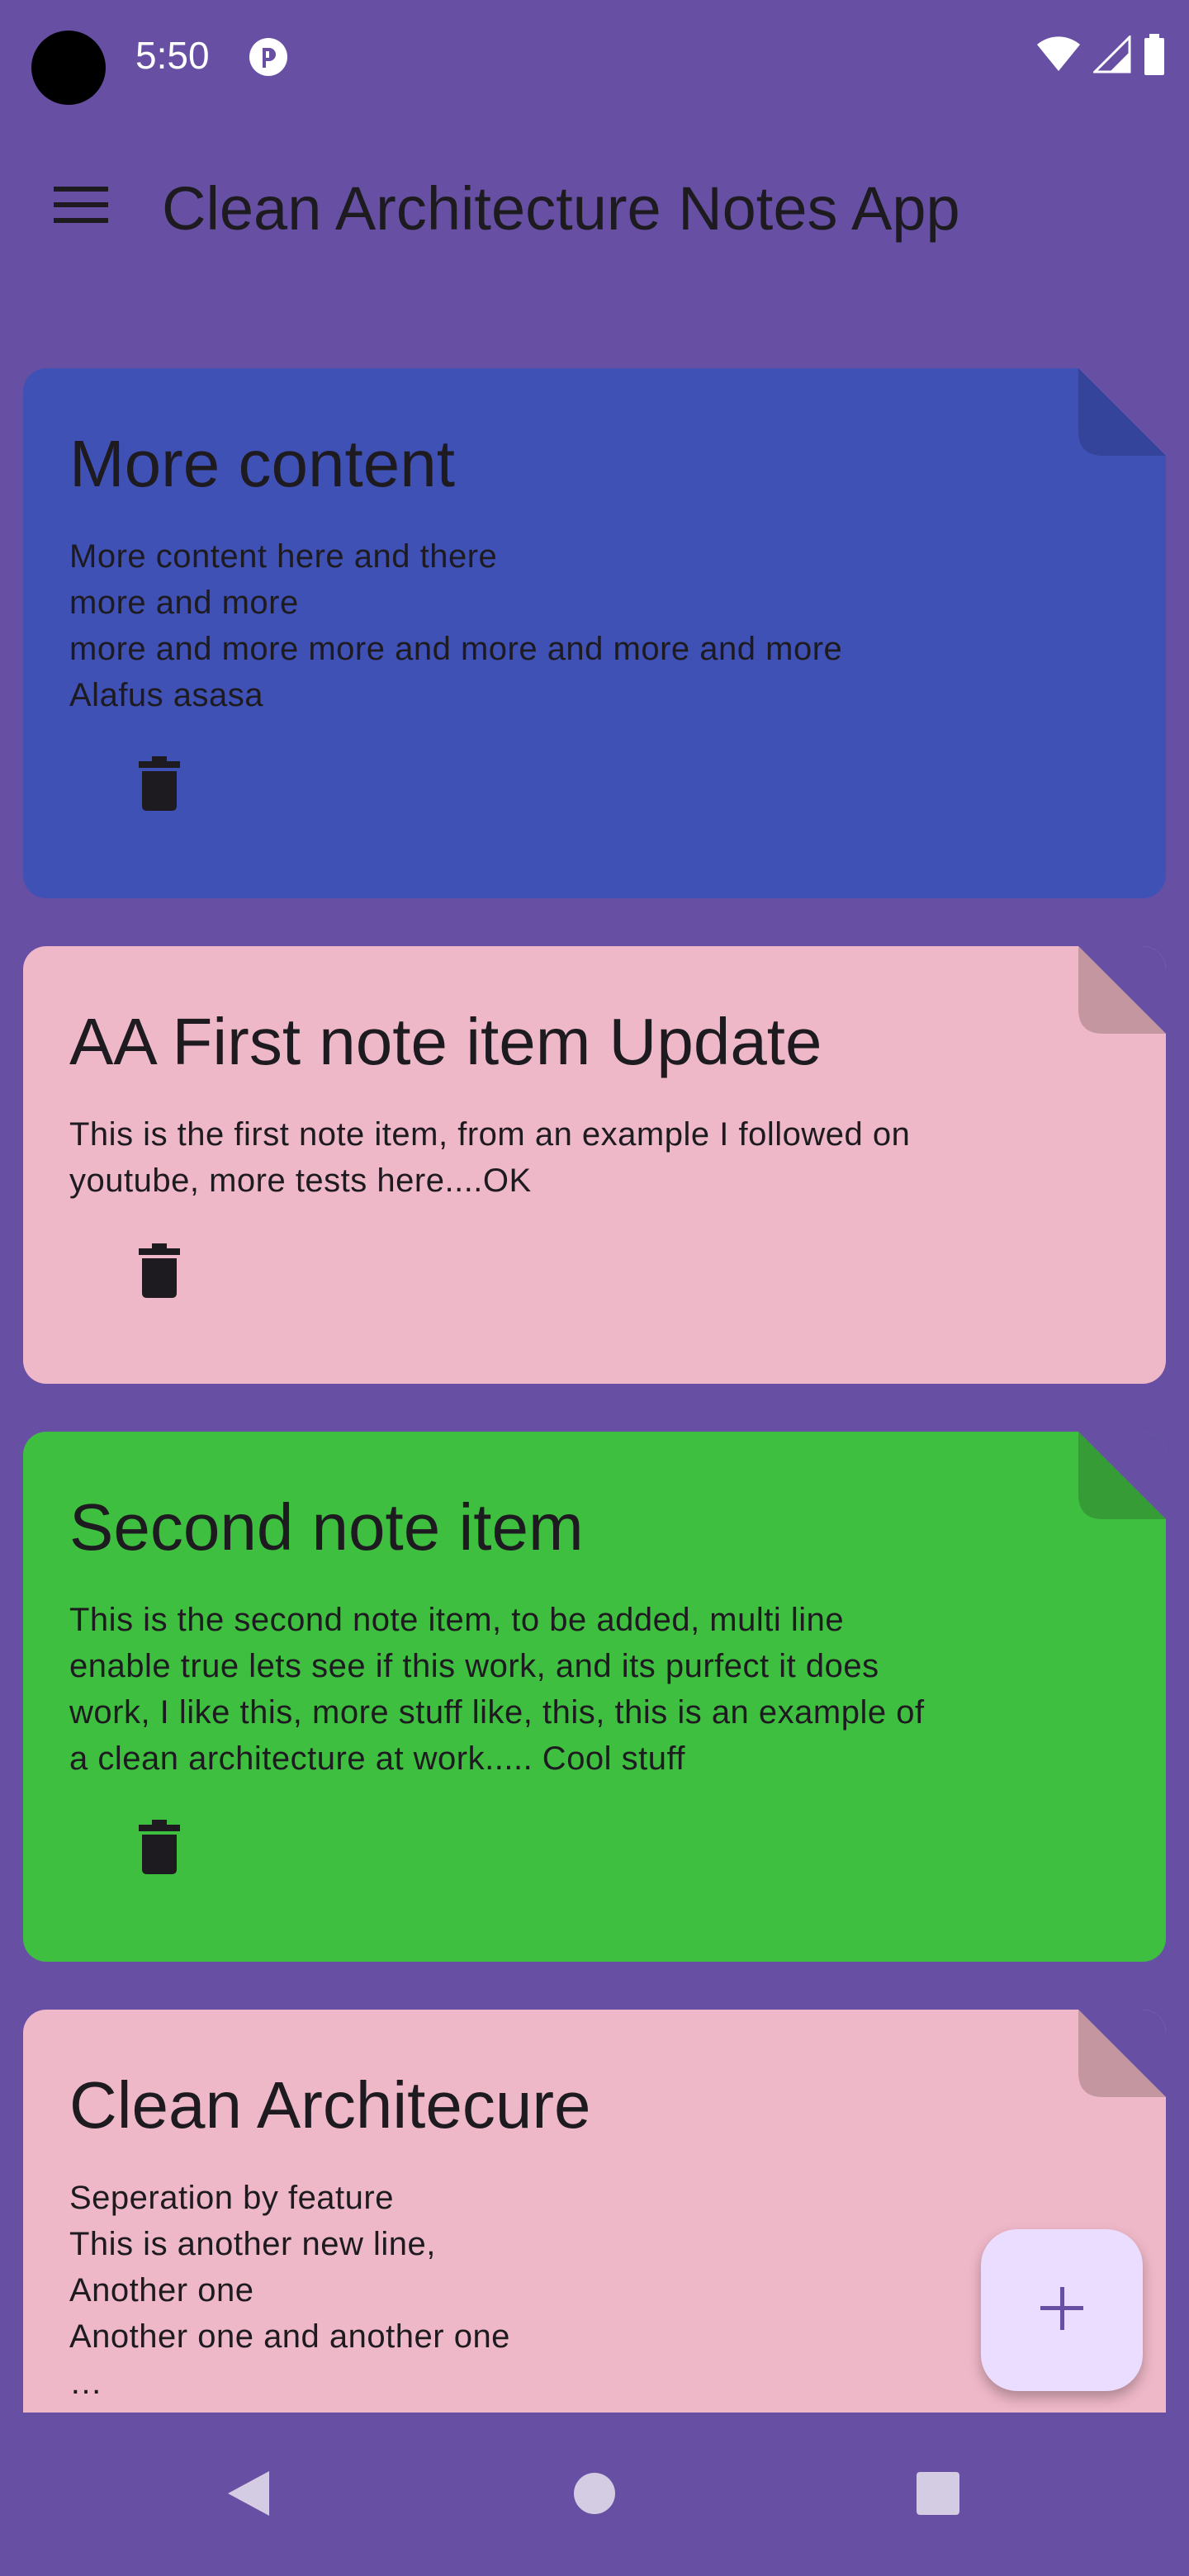 Image resolution: width=1189 pixels, height=2576 pixels. I want to click on note-title: Second note item, so click(326, 1527).